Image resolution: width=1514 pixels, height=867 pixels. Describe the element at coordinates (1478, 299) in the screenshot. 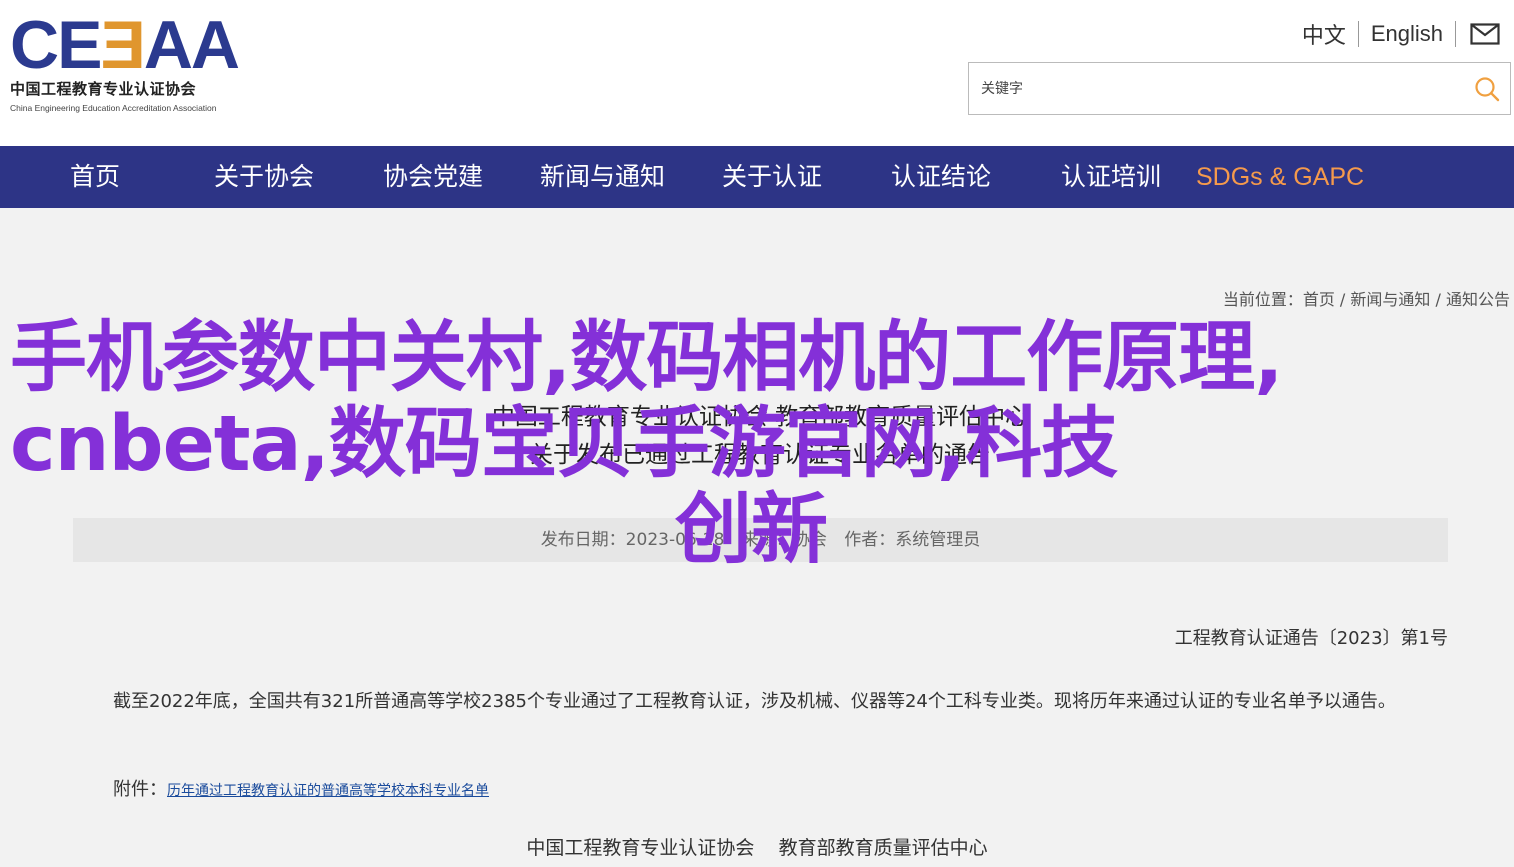

I see `breadcrumb-page-link: 通知公告` at that location.